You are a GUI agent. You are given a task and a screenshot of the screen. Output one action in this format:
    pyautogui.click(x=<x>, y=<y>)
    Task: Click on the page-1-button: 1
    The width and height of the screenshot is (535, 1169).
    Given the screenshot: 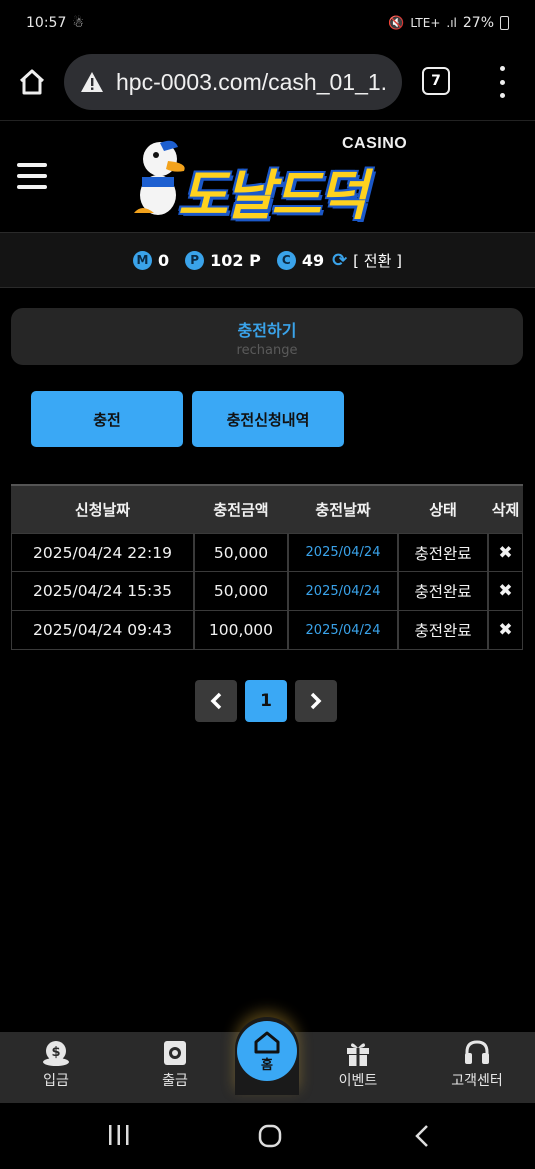 What is the action you would take?
    pyautogui.click(x=266, y=701)
    